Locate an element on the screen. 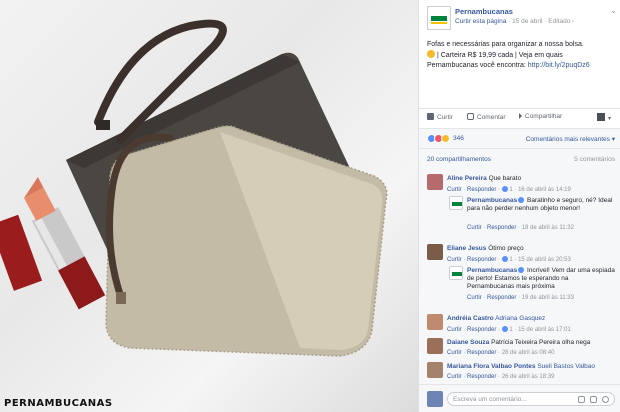  page-logo is located at coordinates (439, 18).